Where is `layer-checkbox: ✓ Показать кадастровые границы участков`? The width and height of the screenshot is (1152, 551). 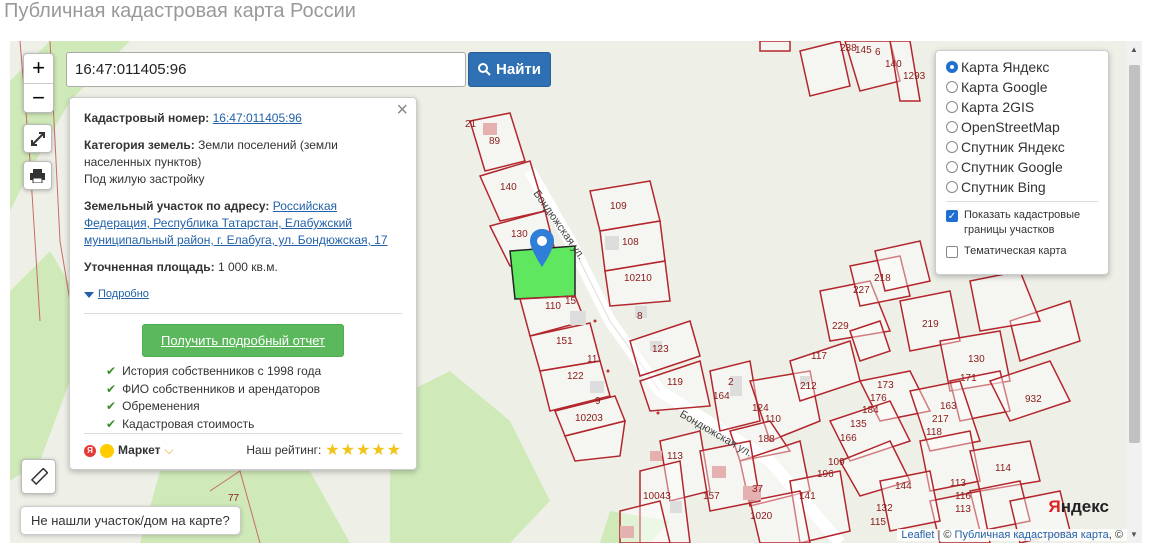
layer-checkbox: ✓ Показать кадастровые границы участков is located at coordinates (1022, 223).